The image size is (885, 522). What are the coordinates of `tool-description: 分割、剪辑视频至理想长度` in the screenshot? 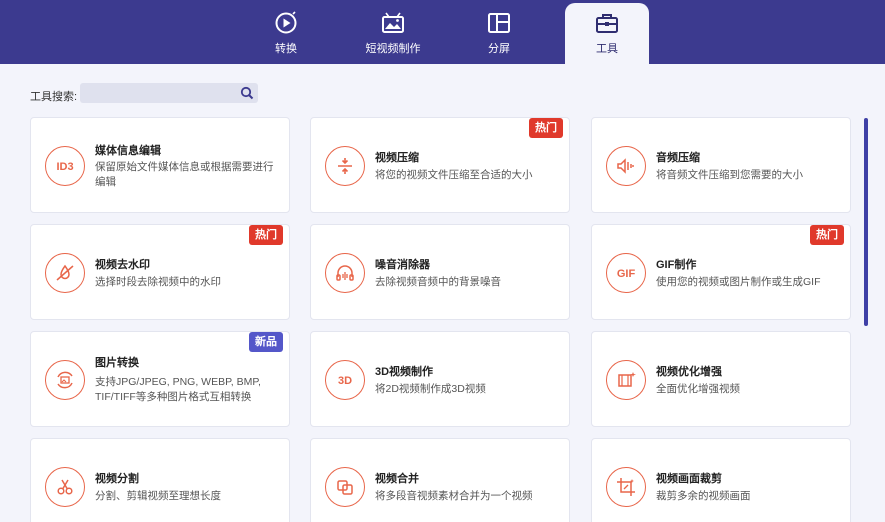 It's located at (158, 496).